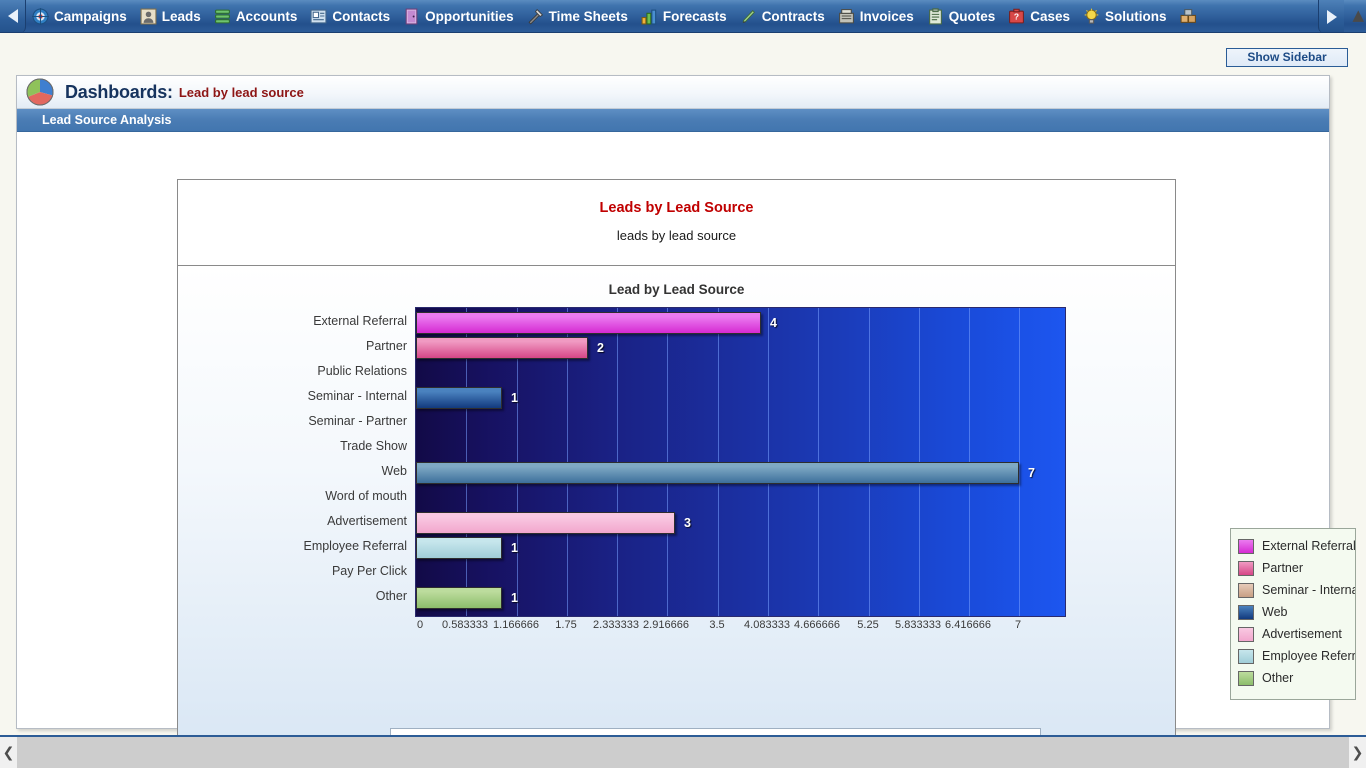  I want to click on x-axis-tick-label: 7, so click(1018, 625).